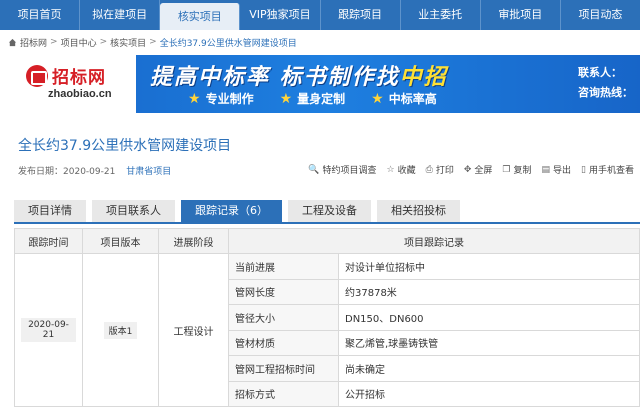 Image resolution: width=640 pixels, height=418 pixels. Describe the element at coordinates (489, 342) in the screenshot. I see `record-value: 聚乙烯管,球墨铸铁管` at that location.